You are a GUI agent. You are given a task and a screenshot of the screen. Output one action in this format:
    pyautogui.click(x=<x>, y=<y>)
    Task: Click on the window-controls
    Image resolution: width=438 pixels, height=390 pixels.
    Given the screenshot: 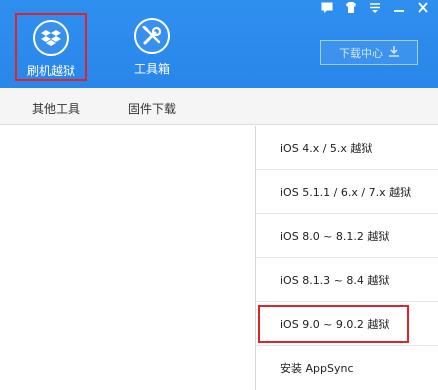 What is the action you would take?
    pyautogui.click(x=374, y=10)
    